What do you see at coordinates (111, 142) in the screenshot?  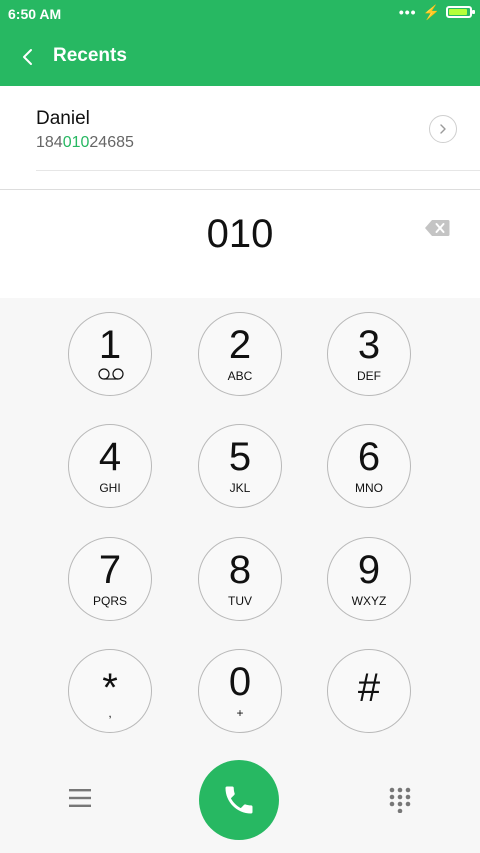 I see `number-suffix: 24685` at bounding box center [111, 142].